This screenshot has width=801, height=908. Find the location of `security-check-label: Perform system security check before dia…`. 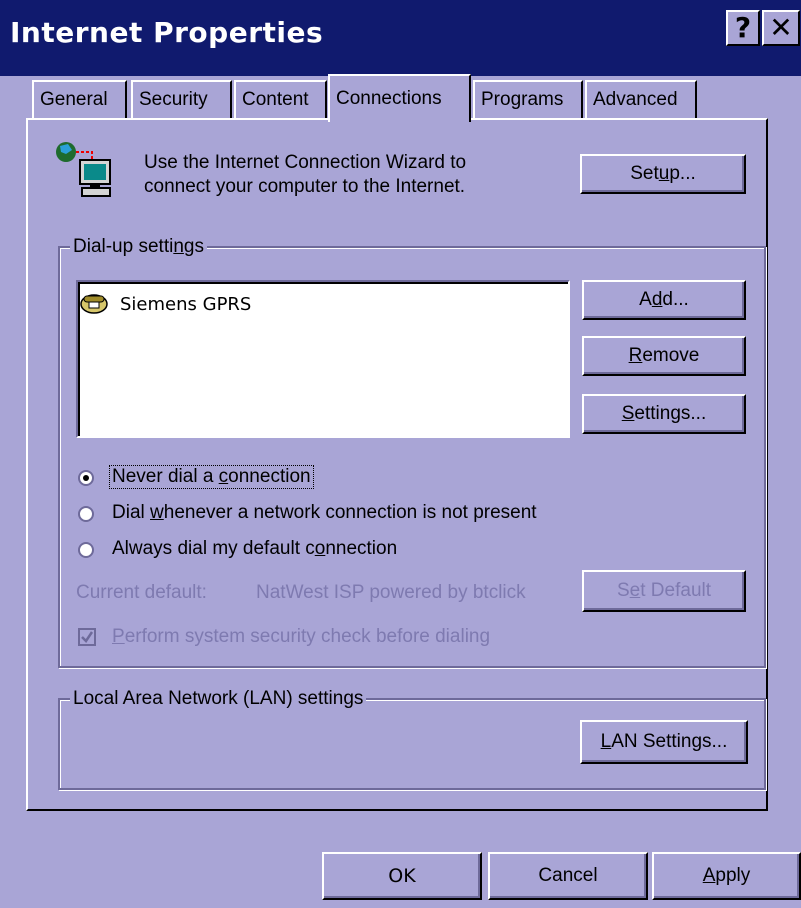

security-check-label: Perform system security check before dia… is located at coordinates (301, 637).